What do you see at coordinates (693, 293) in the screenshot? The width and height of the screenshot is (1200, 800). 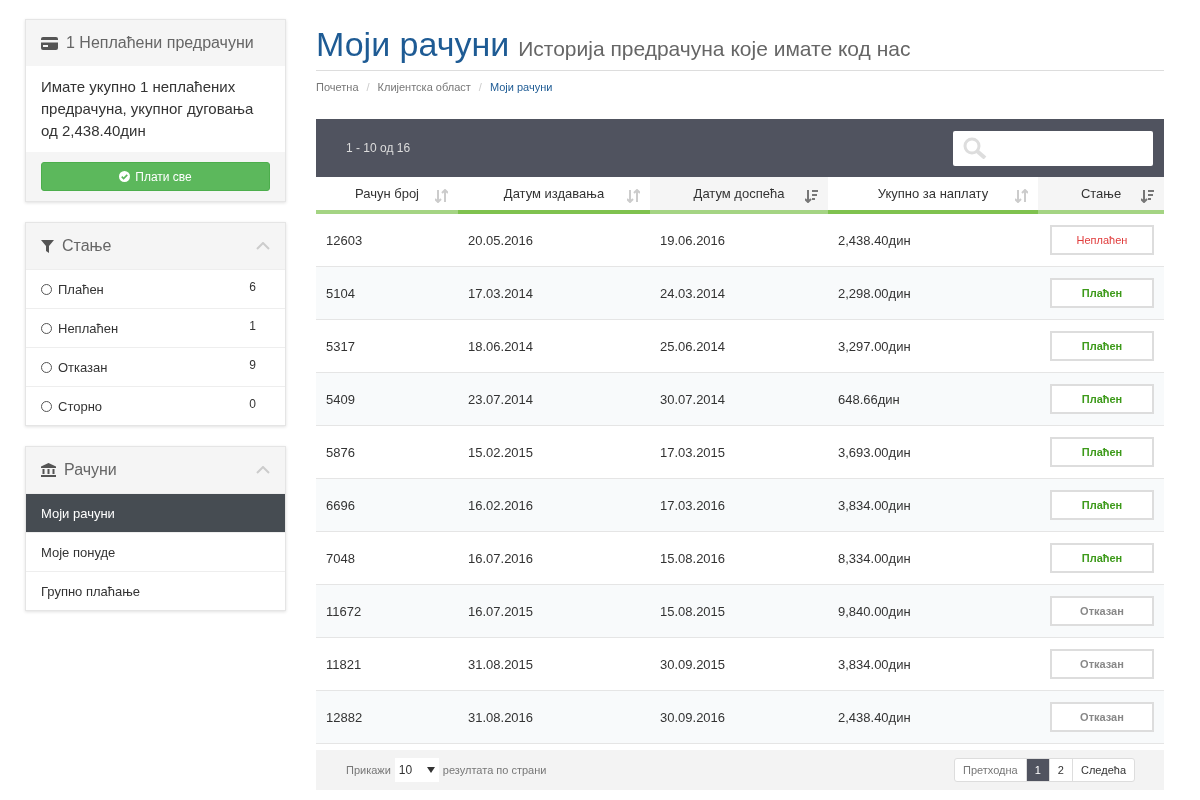 I see `table-cell-text: 24.03.2014` at bounding box center [693, 293].